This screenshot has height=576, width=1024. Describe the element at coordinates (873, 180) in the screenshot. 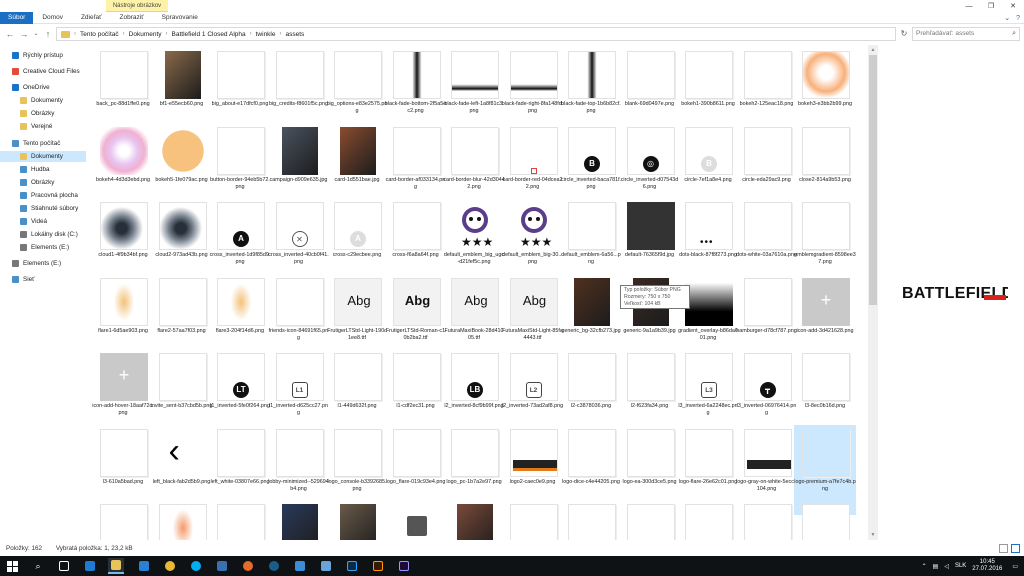

I see `scroll-thumb` at that location.